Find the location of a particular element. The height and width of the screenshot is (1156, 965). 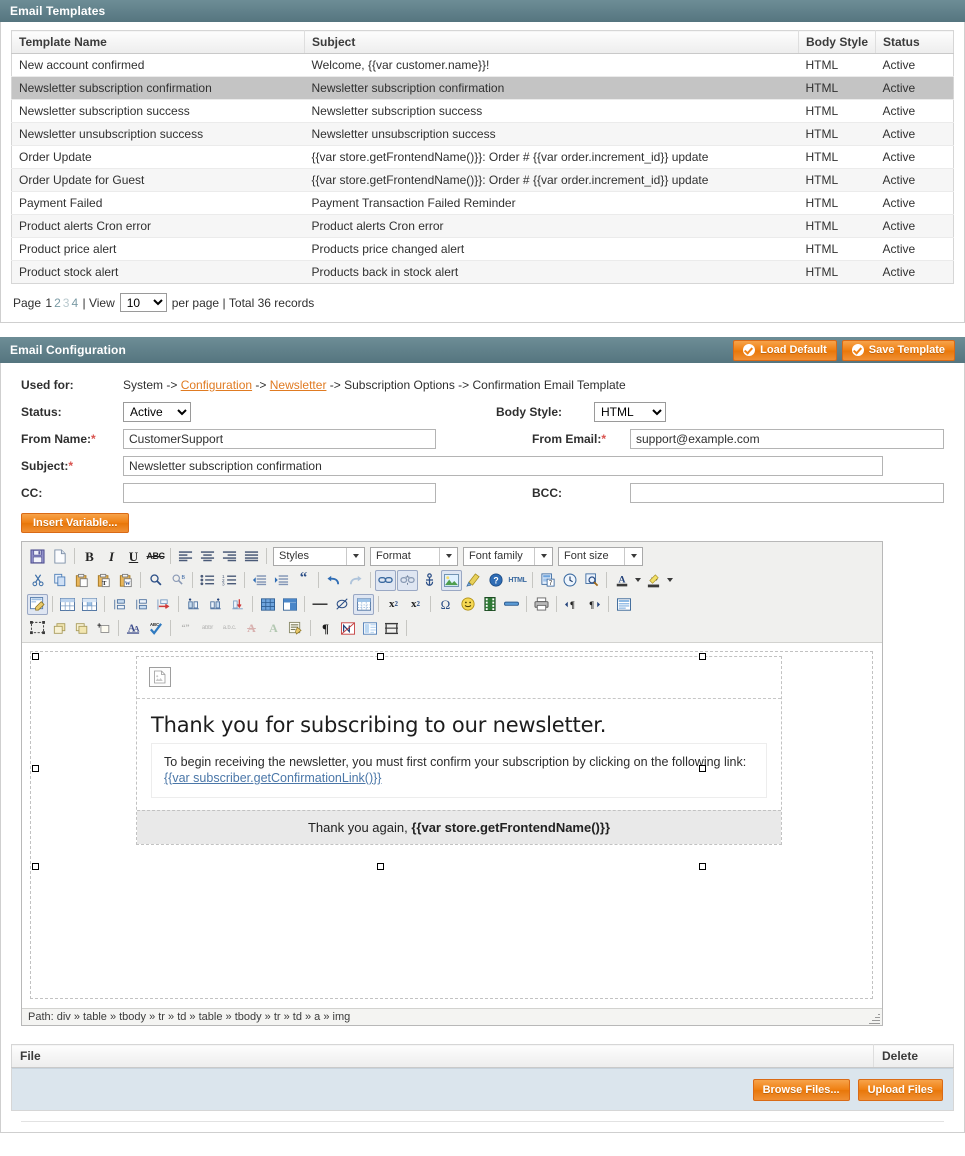

attributes-icon is located at coordinates (295, 628).